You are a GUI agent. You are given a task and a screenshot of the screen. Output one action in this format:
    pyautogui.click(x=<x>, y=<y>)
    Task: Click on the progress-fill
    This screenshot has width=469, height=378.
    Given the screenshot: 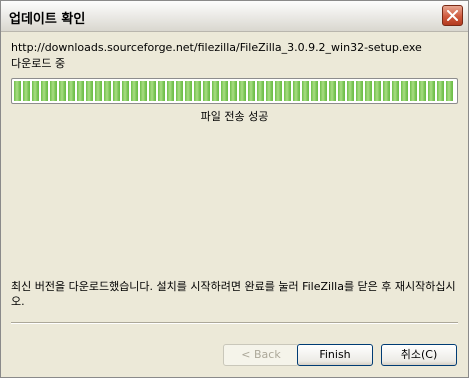 What is the action you would take?
    pyautogui.click(x=234, y=91)
    